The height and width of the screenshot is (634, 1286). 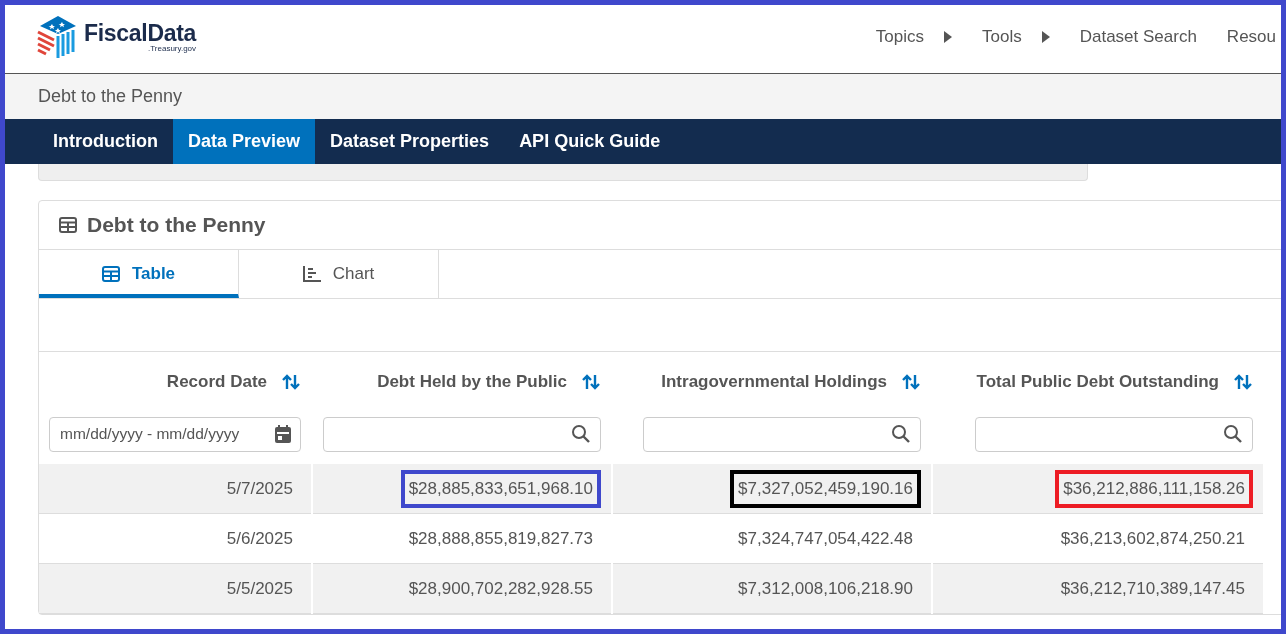 I want to click on column-header: Total Public Debt Outstanding, so click(x=1097, y=382).